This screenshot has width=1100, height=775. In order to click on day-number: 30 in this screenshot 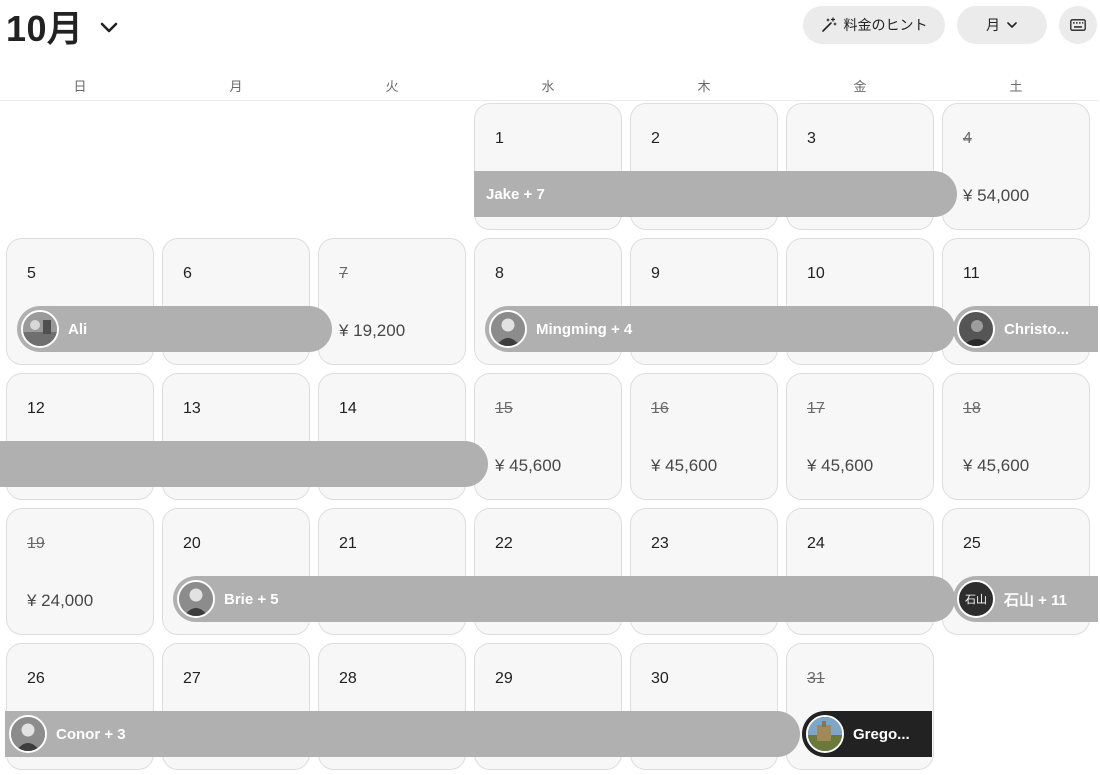, I will do `click(660, 678)`.